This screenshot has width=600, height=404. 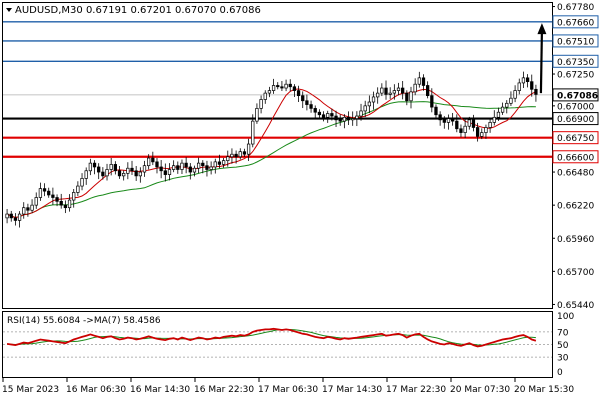 I want to click on price-label: 0.66750, so click(x=575, y=139).